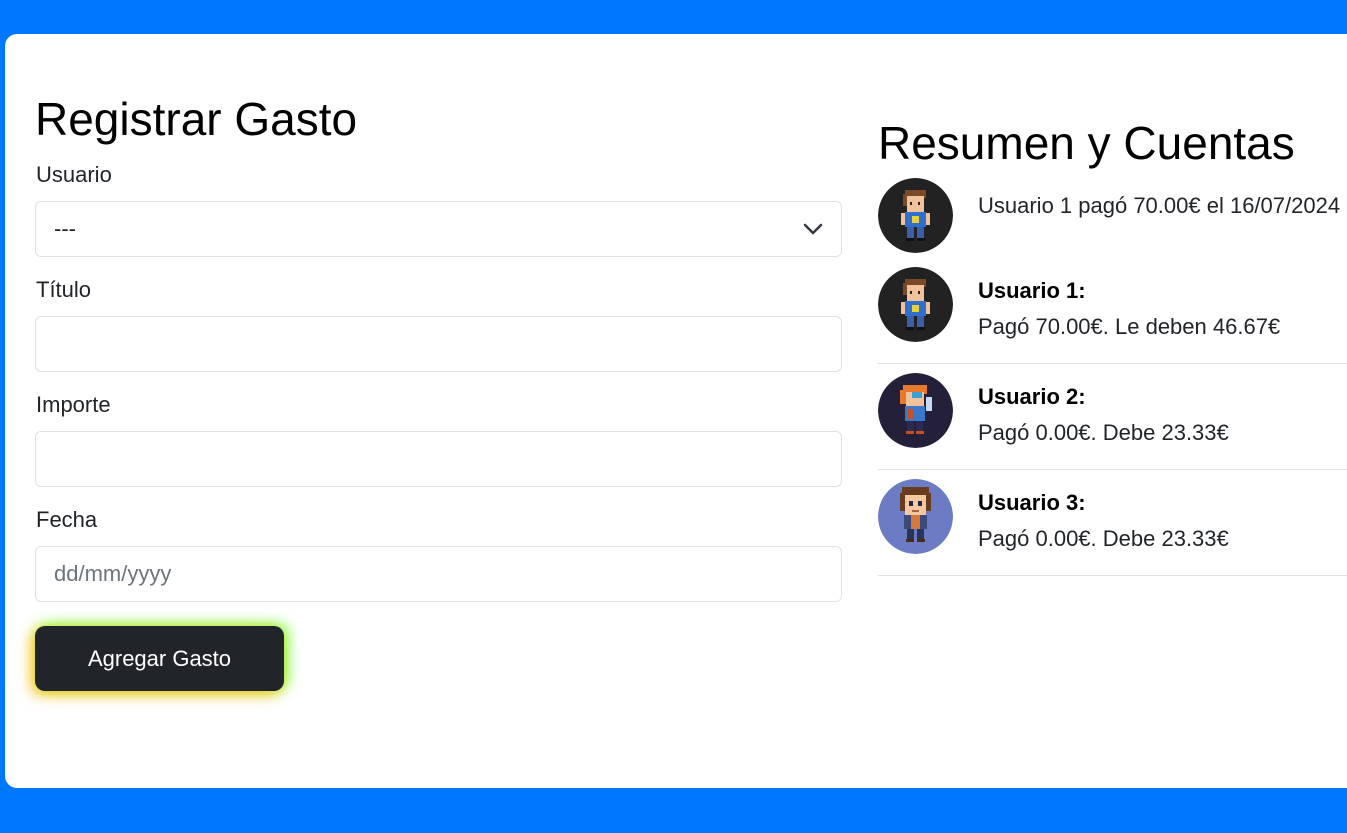 This screenshot has width=1347, height=833. I want to click on amount-input, so click(438, 459).